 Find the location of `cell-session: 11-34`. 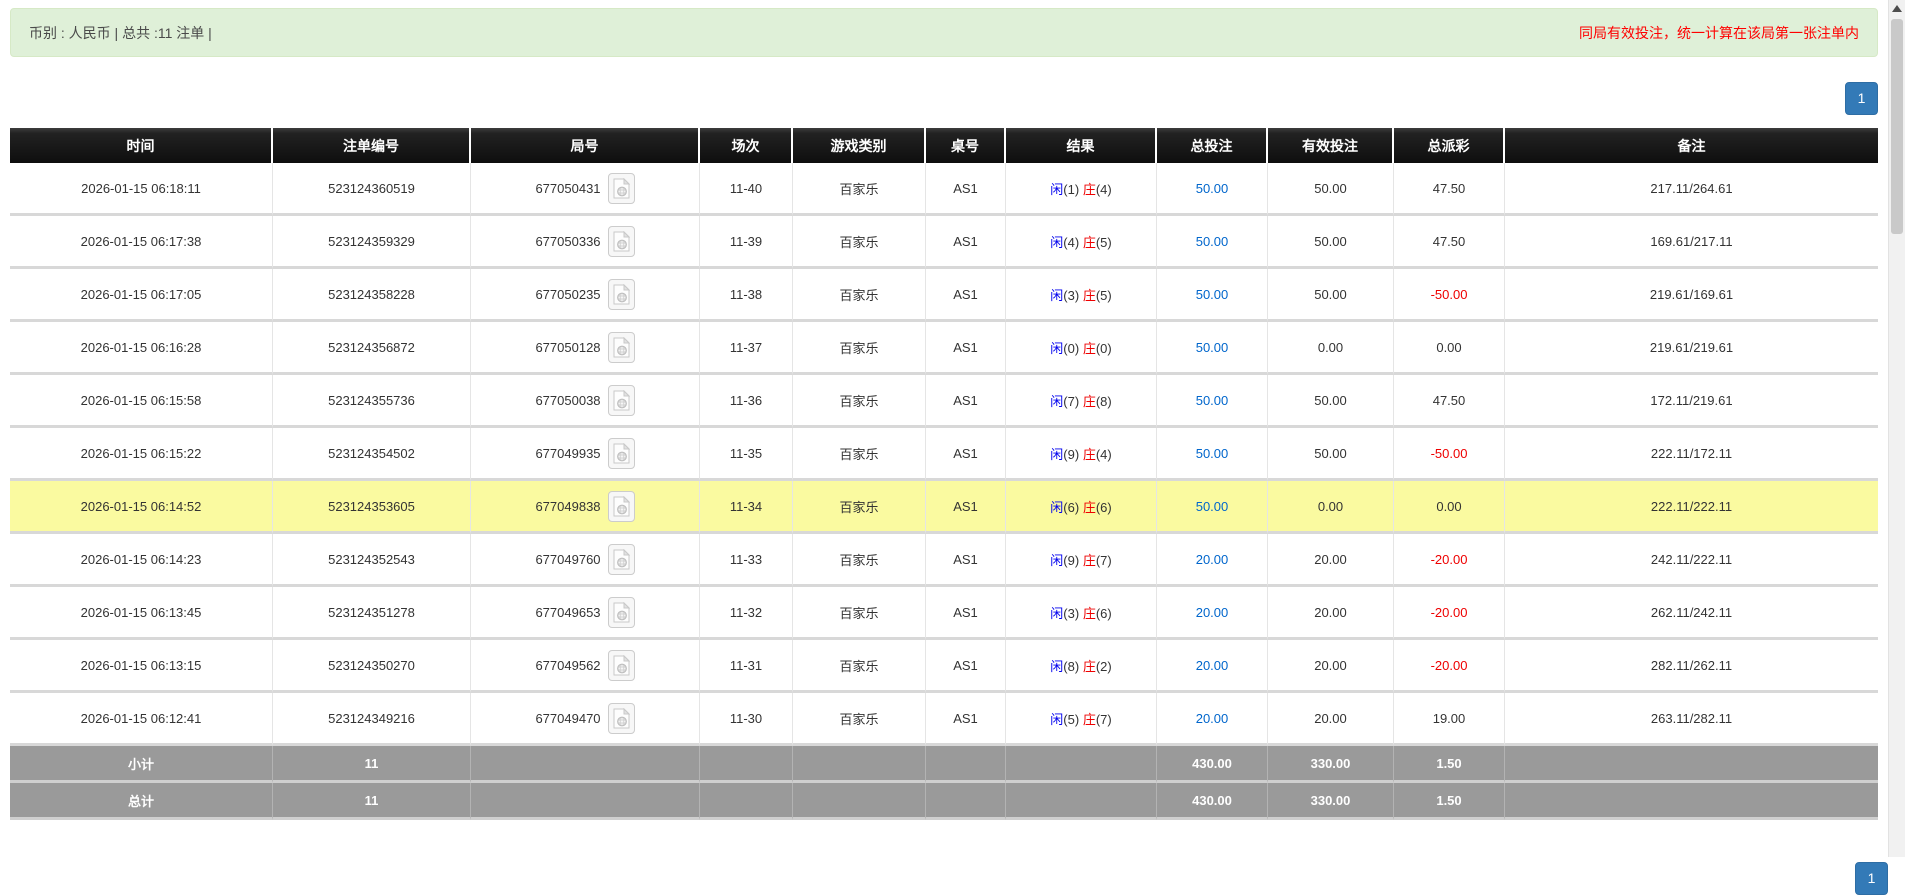

cell-session: 11-34 is located at coordinates (746, 507).